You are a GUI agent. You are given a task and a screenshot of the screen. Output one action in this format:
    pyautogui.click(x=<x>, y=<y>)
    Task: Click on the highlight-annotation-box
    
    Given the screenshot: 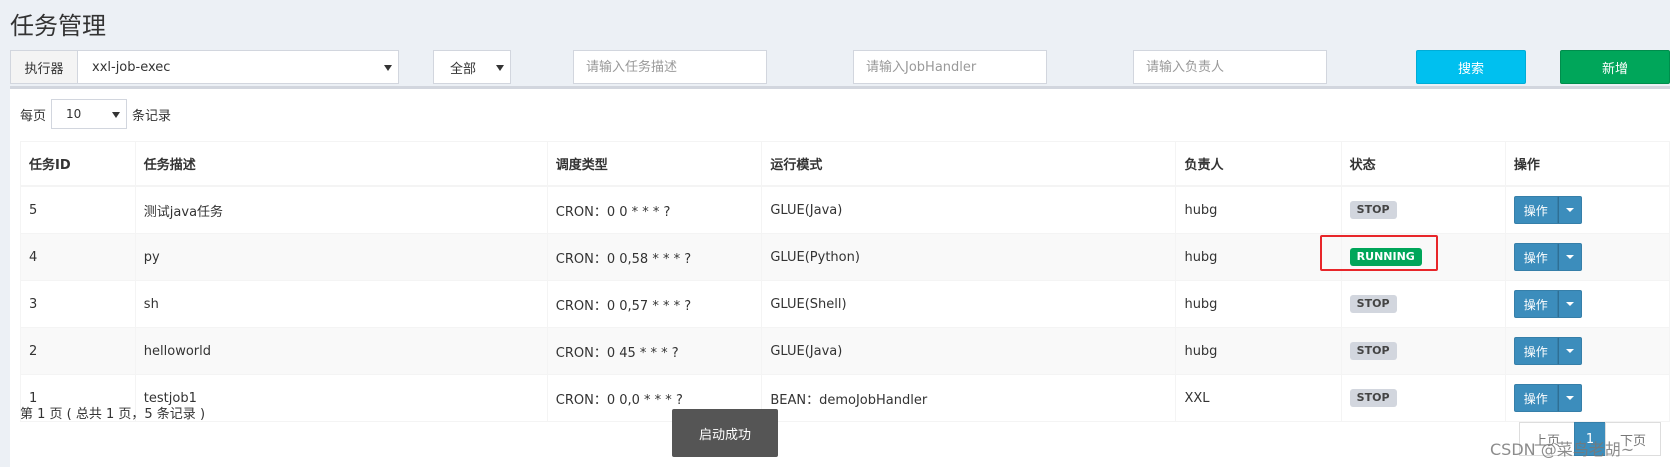 What is the action you would take?
    pyautogui.click(x=1378, y=253)
    